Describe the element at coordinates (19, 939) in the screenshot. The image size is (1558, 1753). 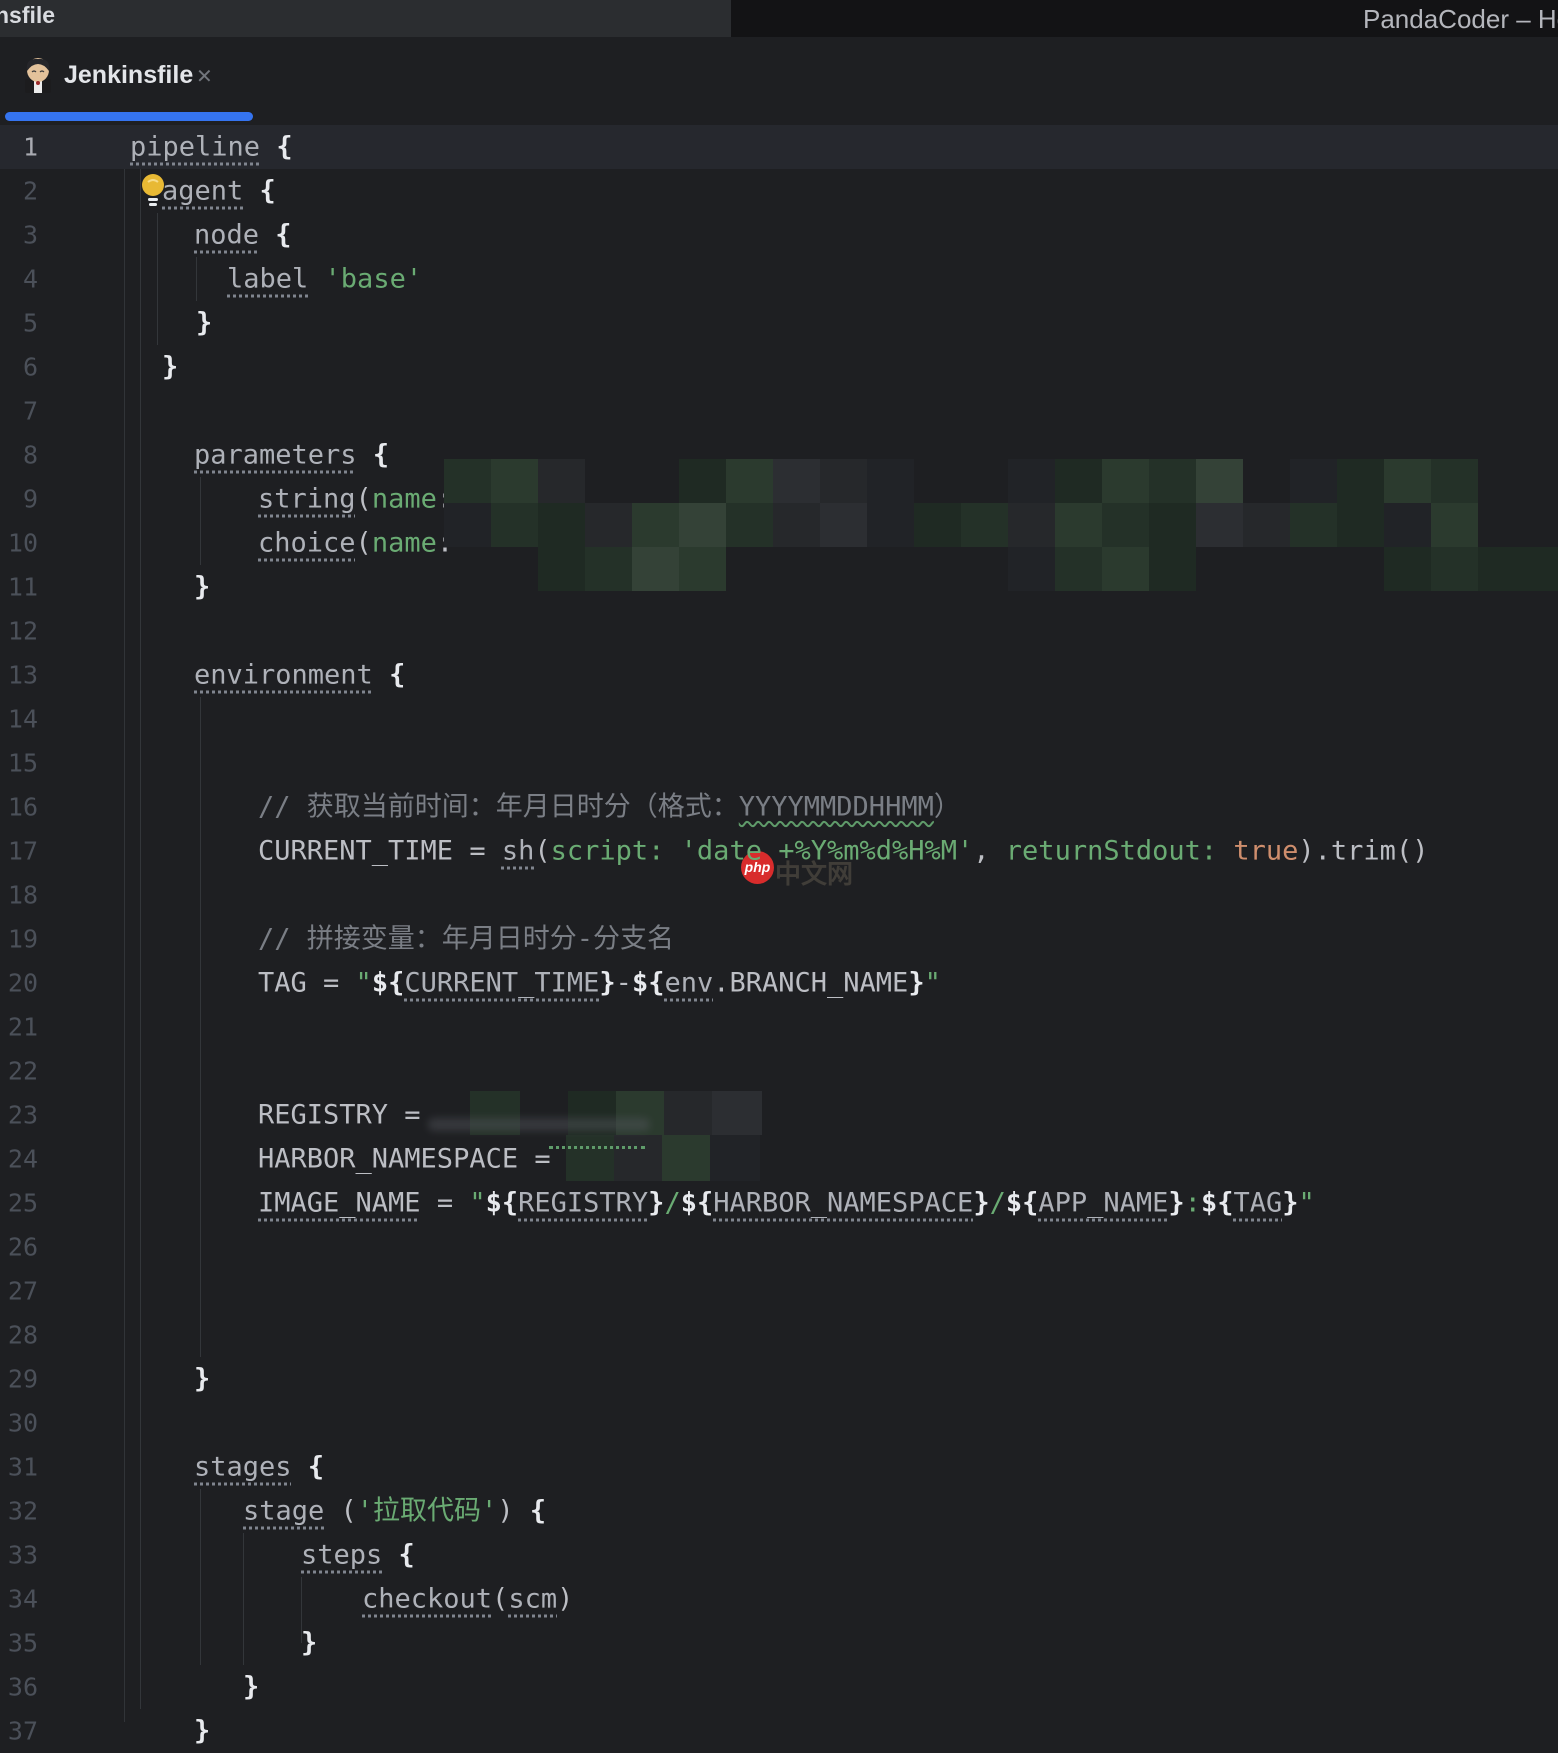
I see `line-number: 19` at that location.